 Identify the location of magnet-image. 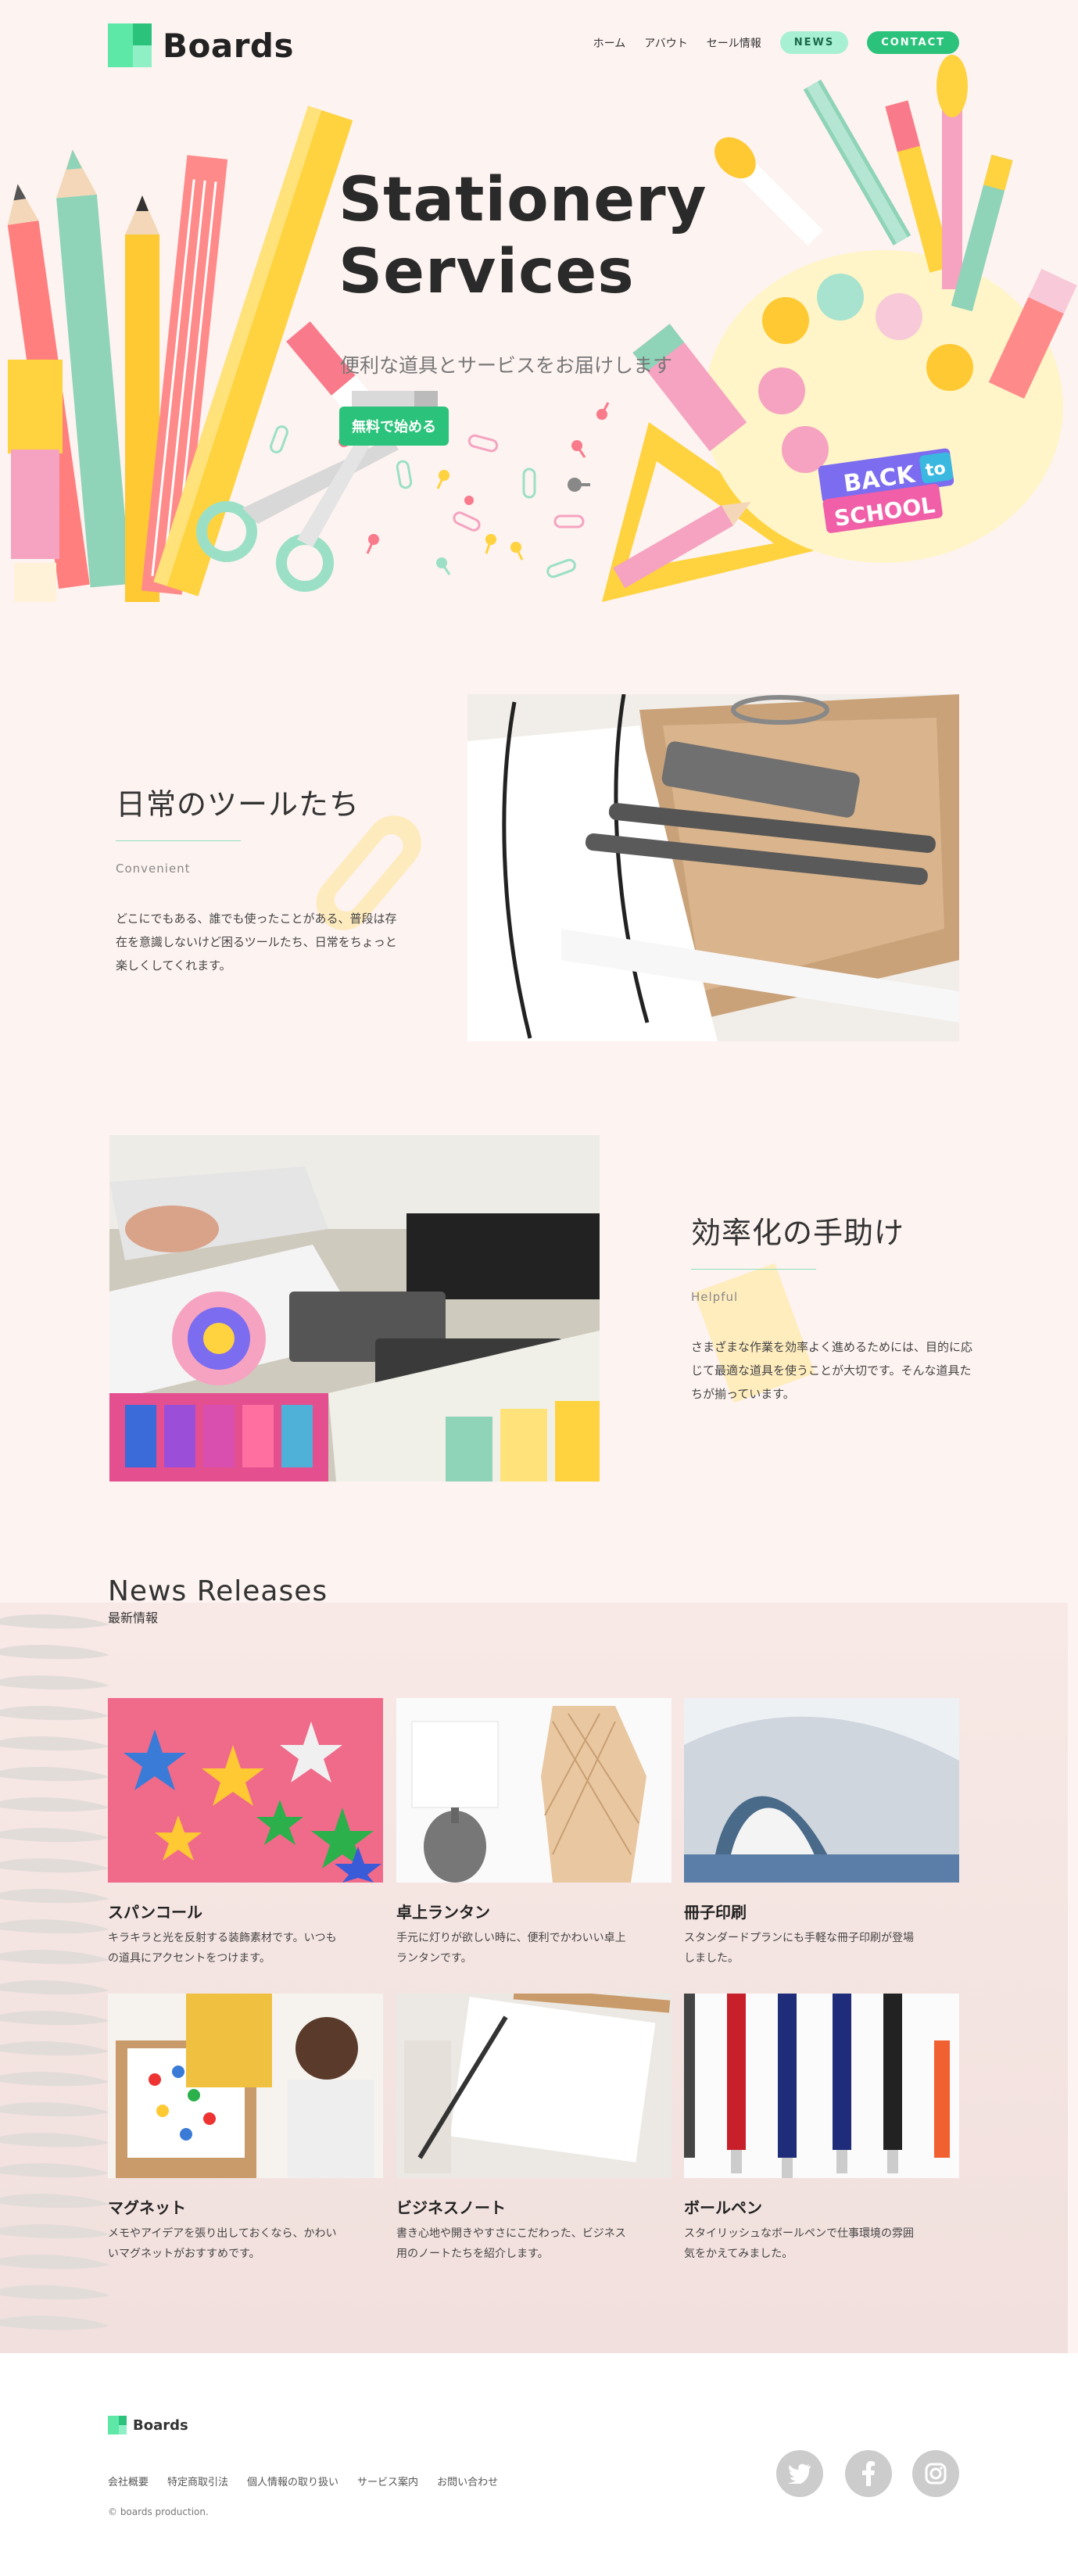
(245, 2086).